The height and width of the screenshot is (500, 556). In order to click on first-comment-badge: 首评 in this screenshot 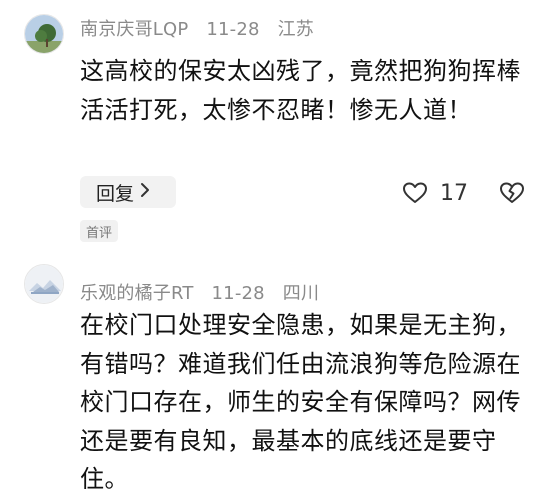, I will do `click(99, 231)`.